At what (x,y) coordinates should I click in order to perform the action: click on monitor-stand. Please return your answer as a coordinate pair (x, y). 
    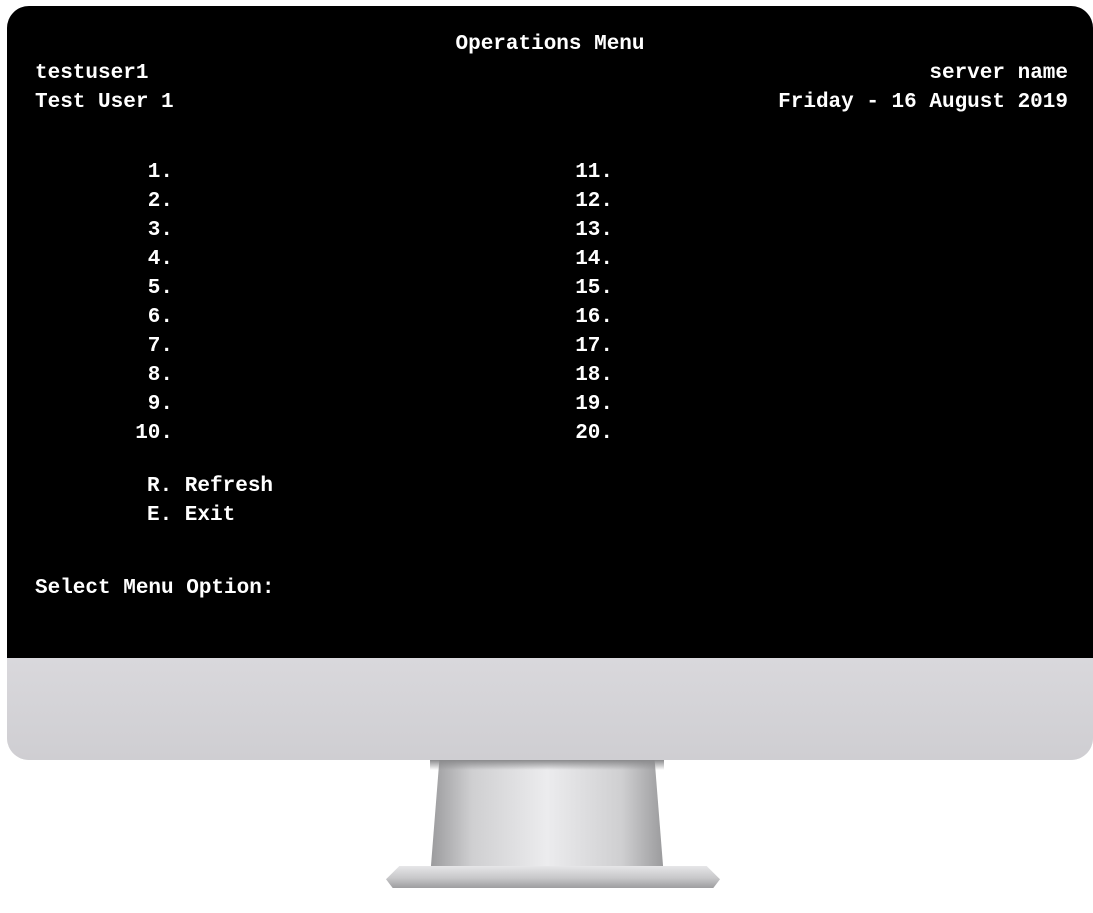
    Looking at the image, I should click on (547, 819).